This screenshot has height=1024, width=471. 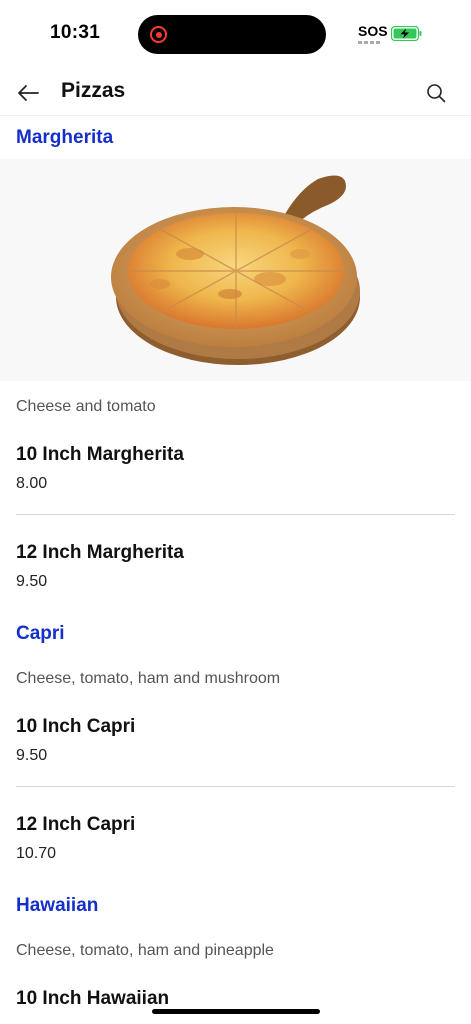 What do you see at coordinates (236, 1011) in the screenshot?
I see `home-indicator` at bounding box center [236, 1011].